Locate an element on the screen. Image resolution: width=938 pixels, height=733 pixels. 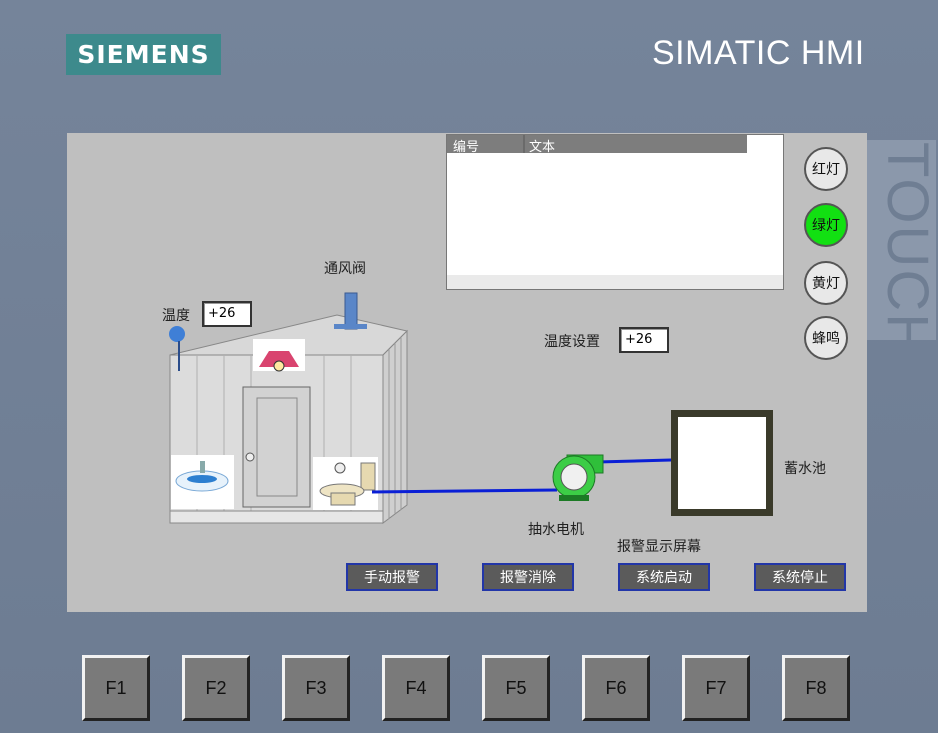
function-key-f4: F4 is located at coordinates (416, 688).